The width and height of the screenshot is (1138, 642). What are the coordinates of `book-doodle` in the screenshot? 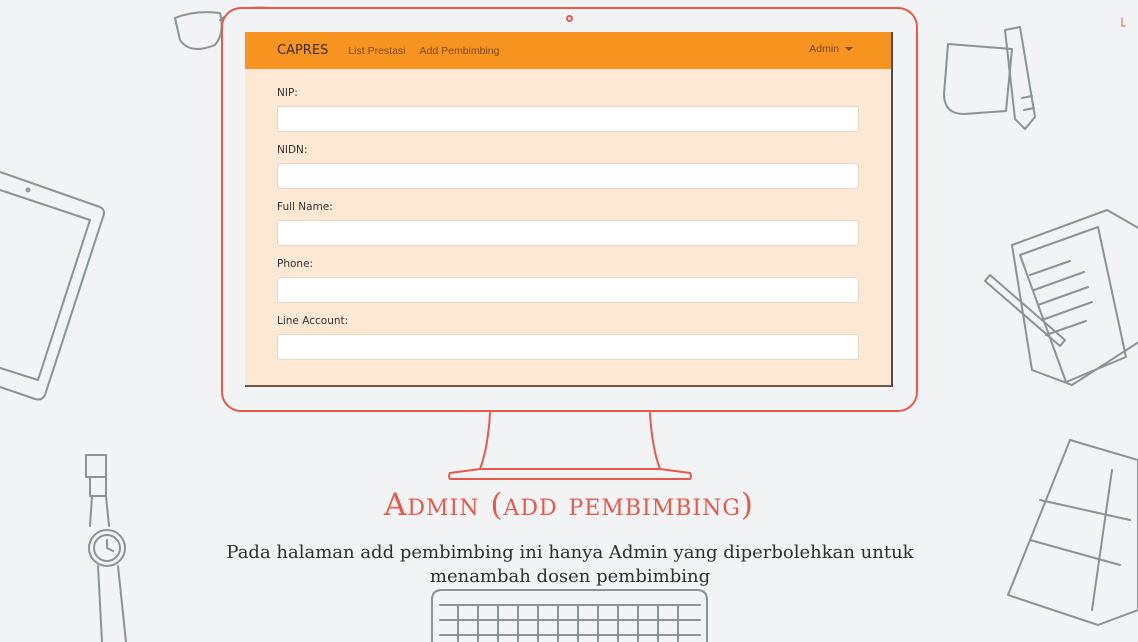 It's located at (1072, 532).